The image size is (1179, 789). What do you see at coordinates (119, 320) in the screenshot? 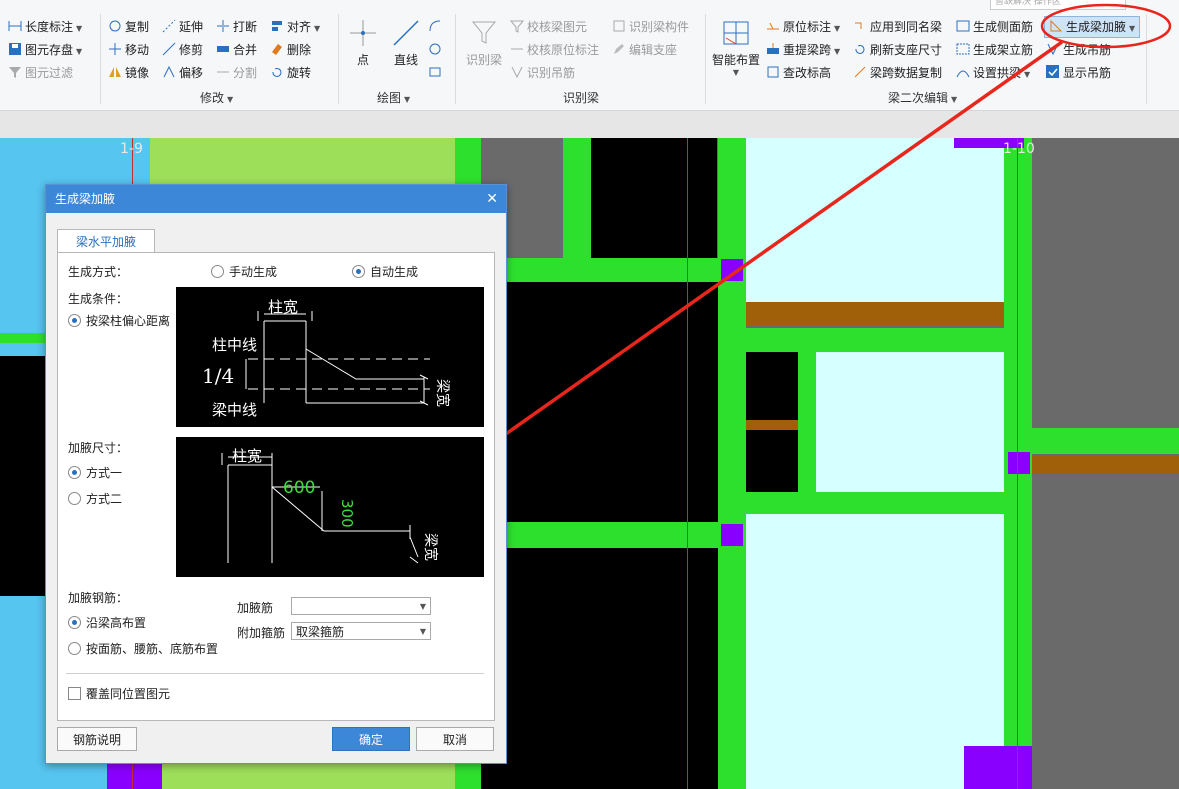
I see `radio-condition: 按梁柱偏心距离` at bounding box center [119, 320].